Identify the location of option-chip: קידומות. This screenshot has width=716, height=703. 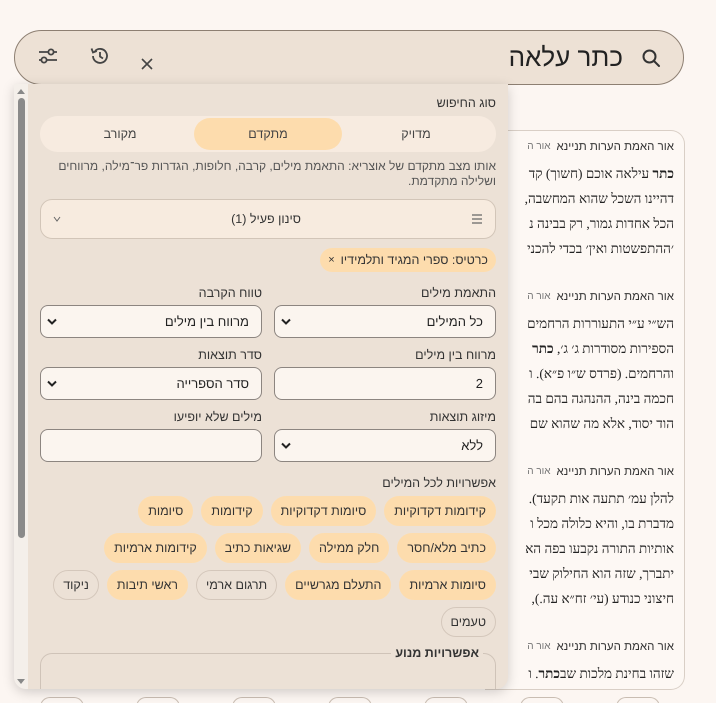
(232, 511).